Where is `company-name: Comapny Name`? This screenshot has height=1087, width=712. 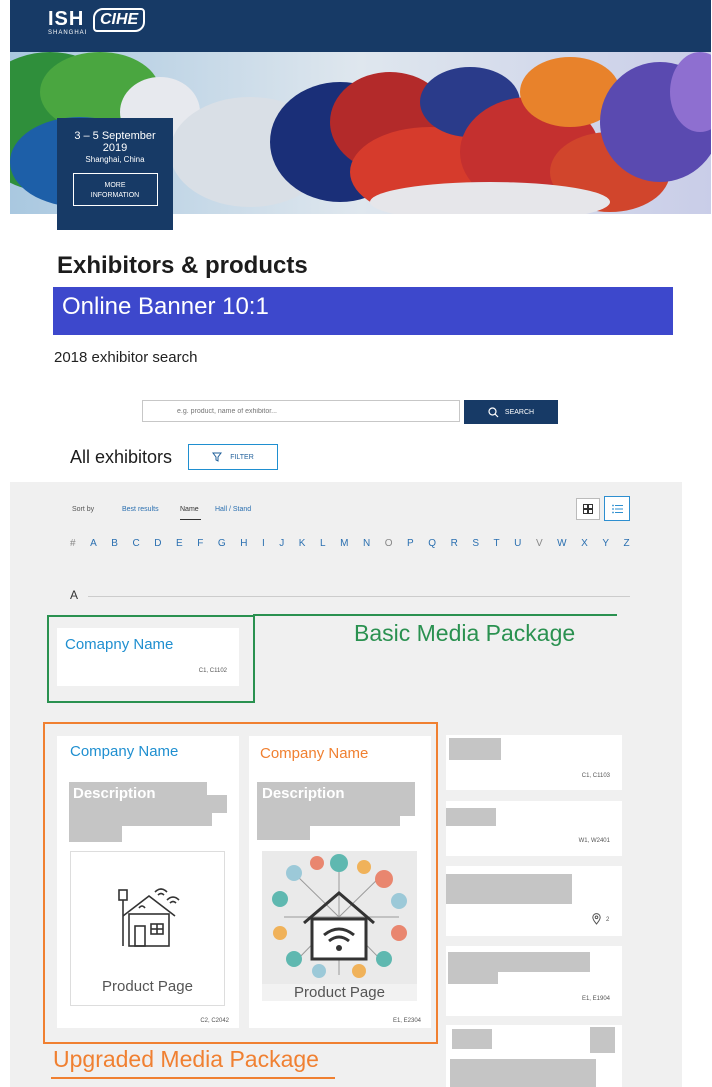 company-name: Comapny Name is located at coordinates (119, 644).